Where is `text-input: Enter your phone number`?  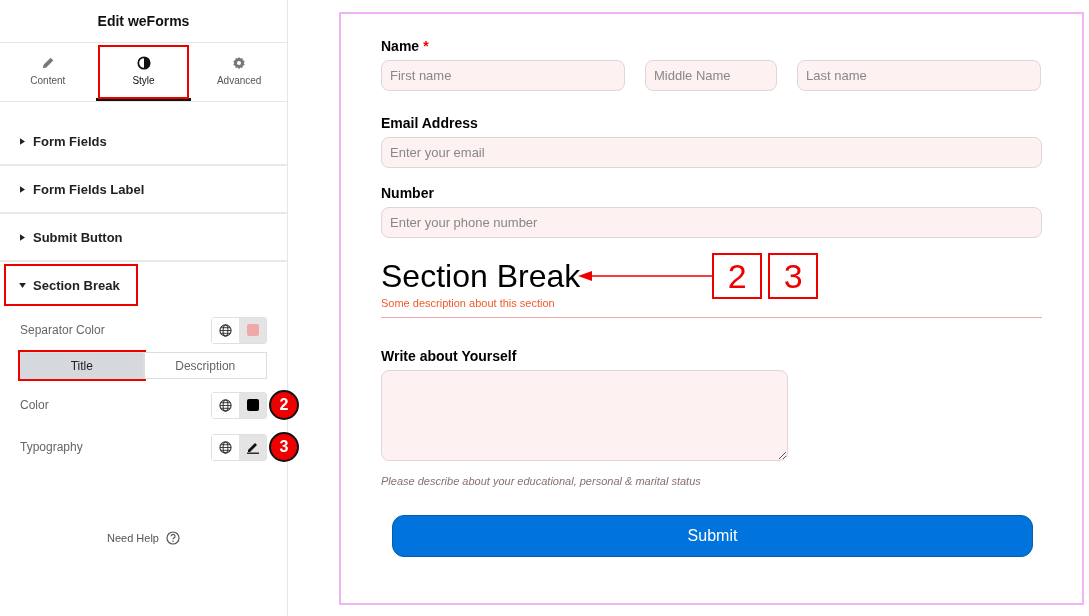 text-input: Enter your phone number is located at coordinates (711, 222).